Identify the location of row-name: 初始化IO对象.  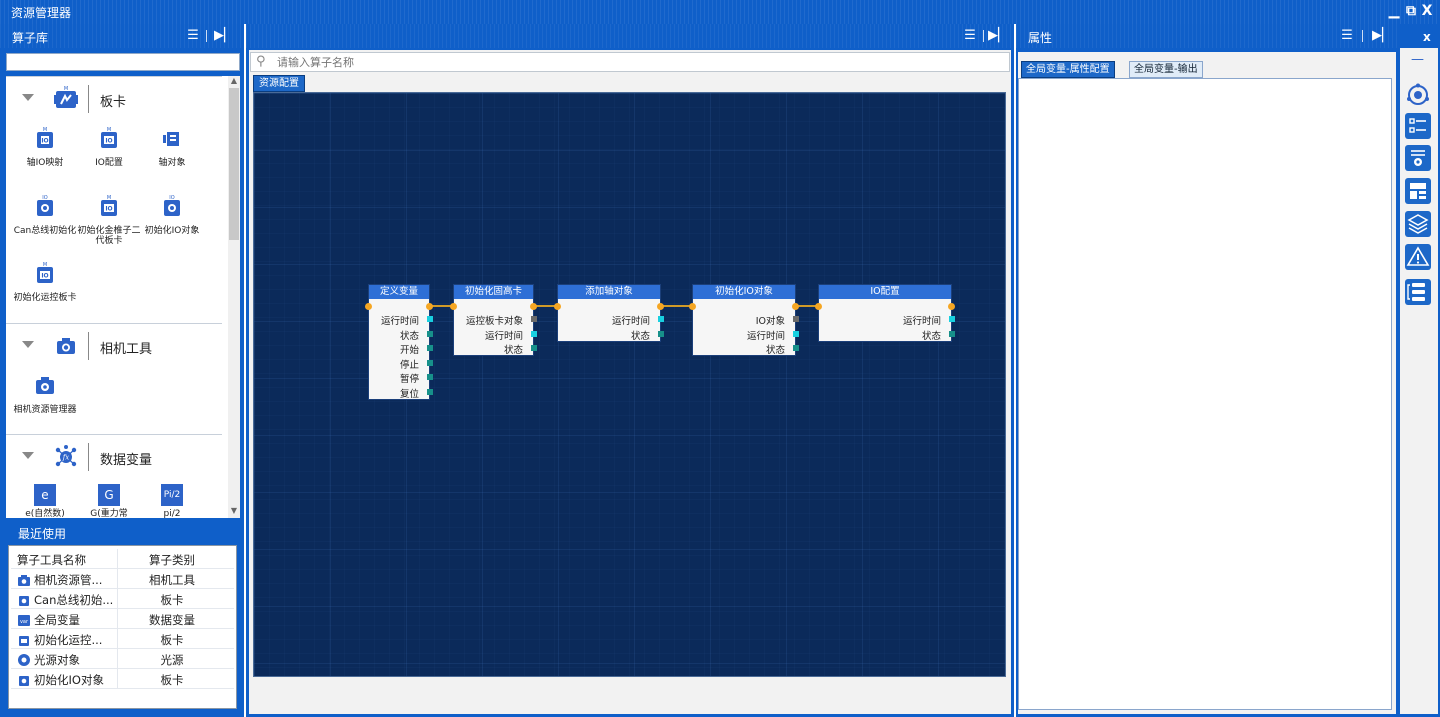
(69, 680).